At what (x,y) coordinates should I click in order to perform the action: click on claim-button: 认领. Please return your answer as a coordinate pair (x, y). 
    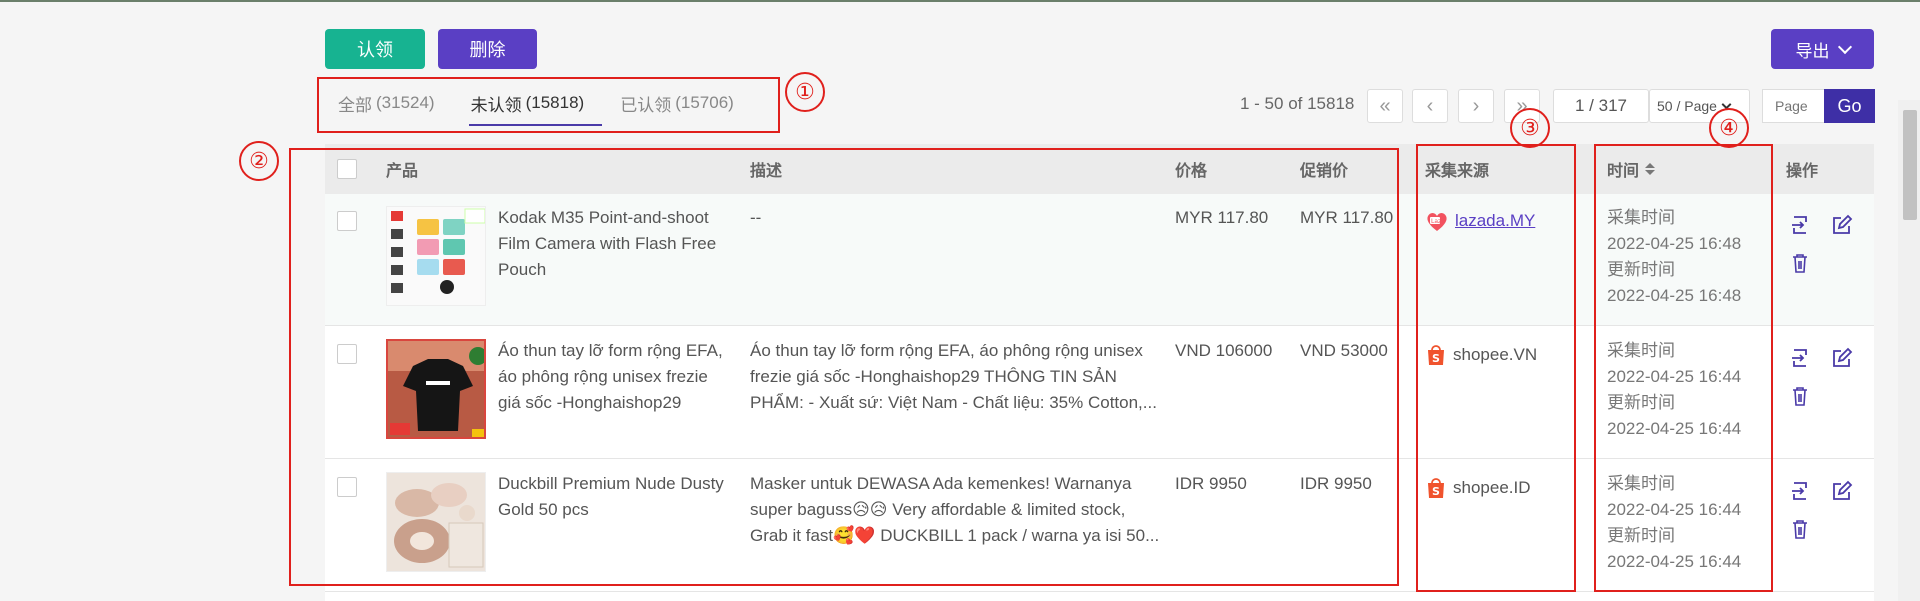
    Looking at the image, I should click on (375, 49).